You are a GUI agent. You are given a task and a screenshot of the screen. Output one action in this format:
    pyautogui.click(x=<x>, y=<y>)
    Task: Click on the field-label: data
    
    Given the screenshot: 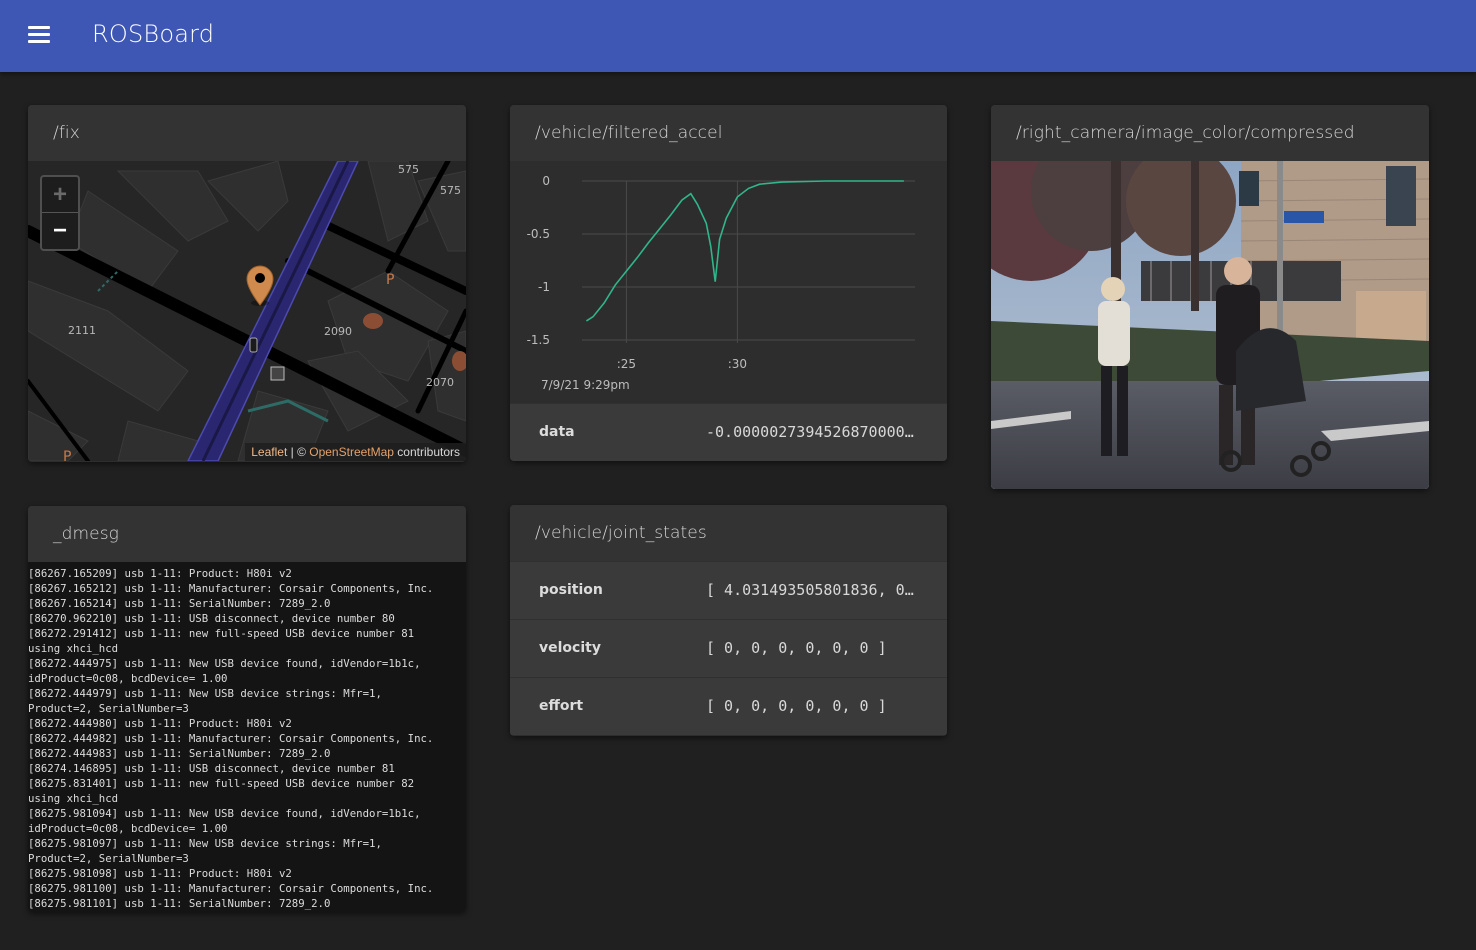 What is the action you would take?
    pyautogui.click(x=557, y=432)
    